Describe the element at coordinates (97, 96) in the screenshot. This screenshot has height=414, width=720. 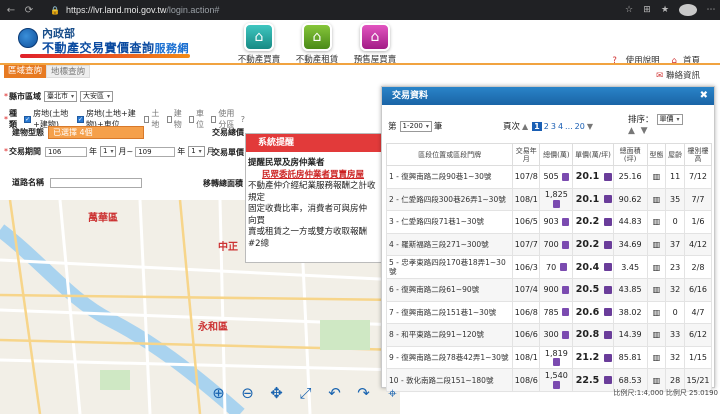
I see `district-select: 大安區 ▾` at that location.